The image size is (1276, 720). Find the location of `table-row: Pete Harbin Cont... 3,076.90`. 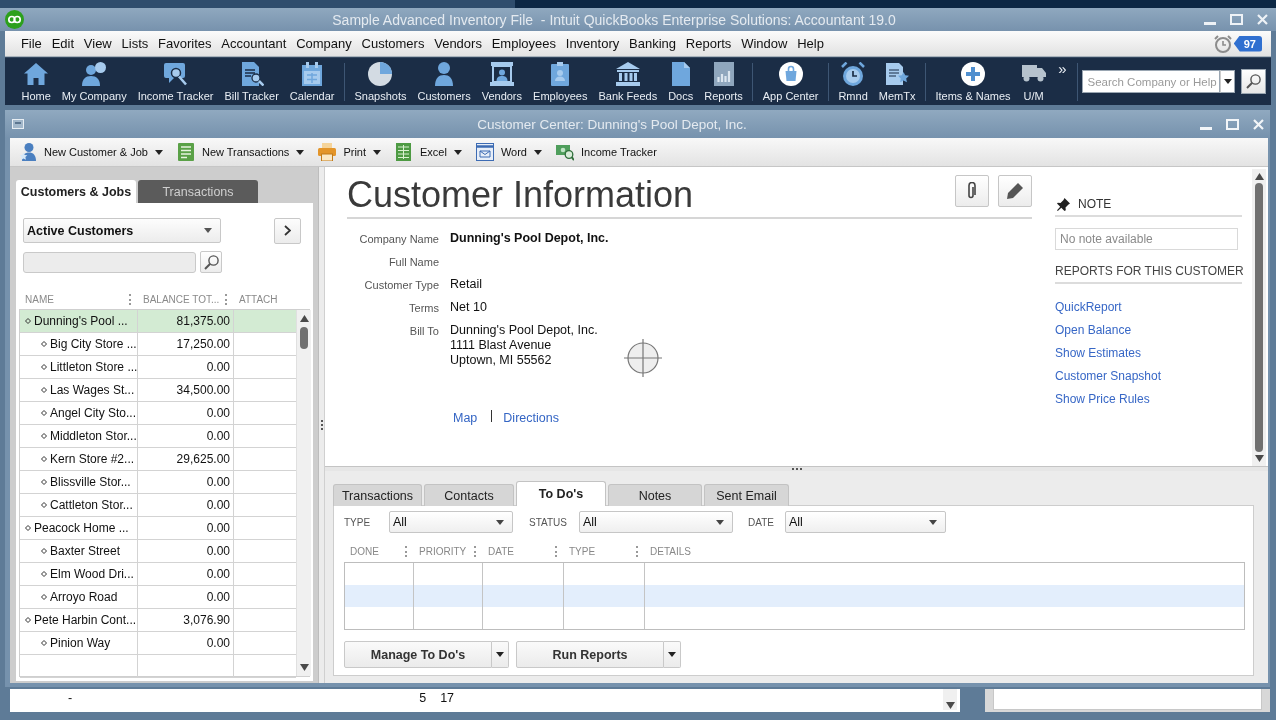

table-row: Pete Harbin Cont... 3,076.90 is located at coordinates (158, 620).